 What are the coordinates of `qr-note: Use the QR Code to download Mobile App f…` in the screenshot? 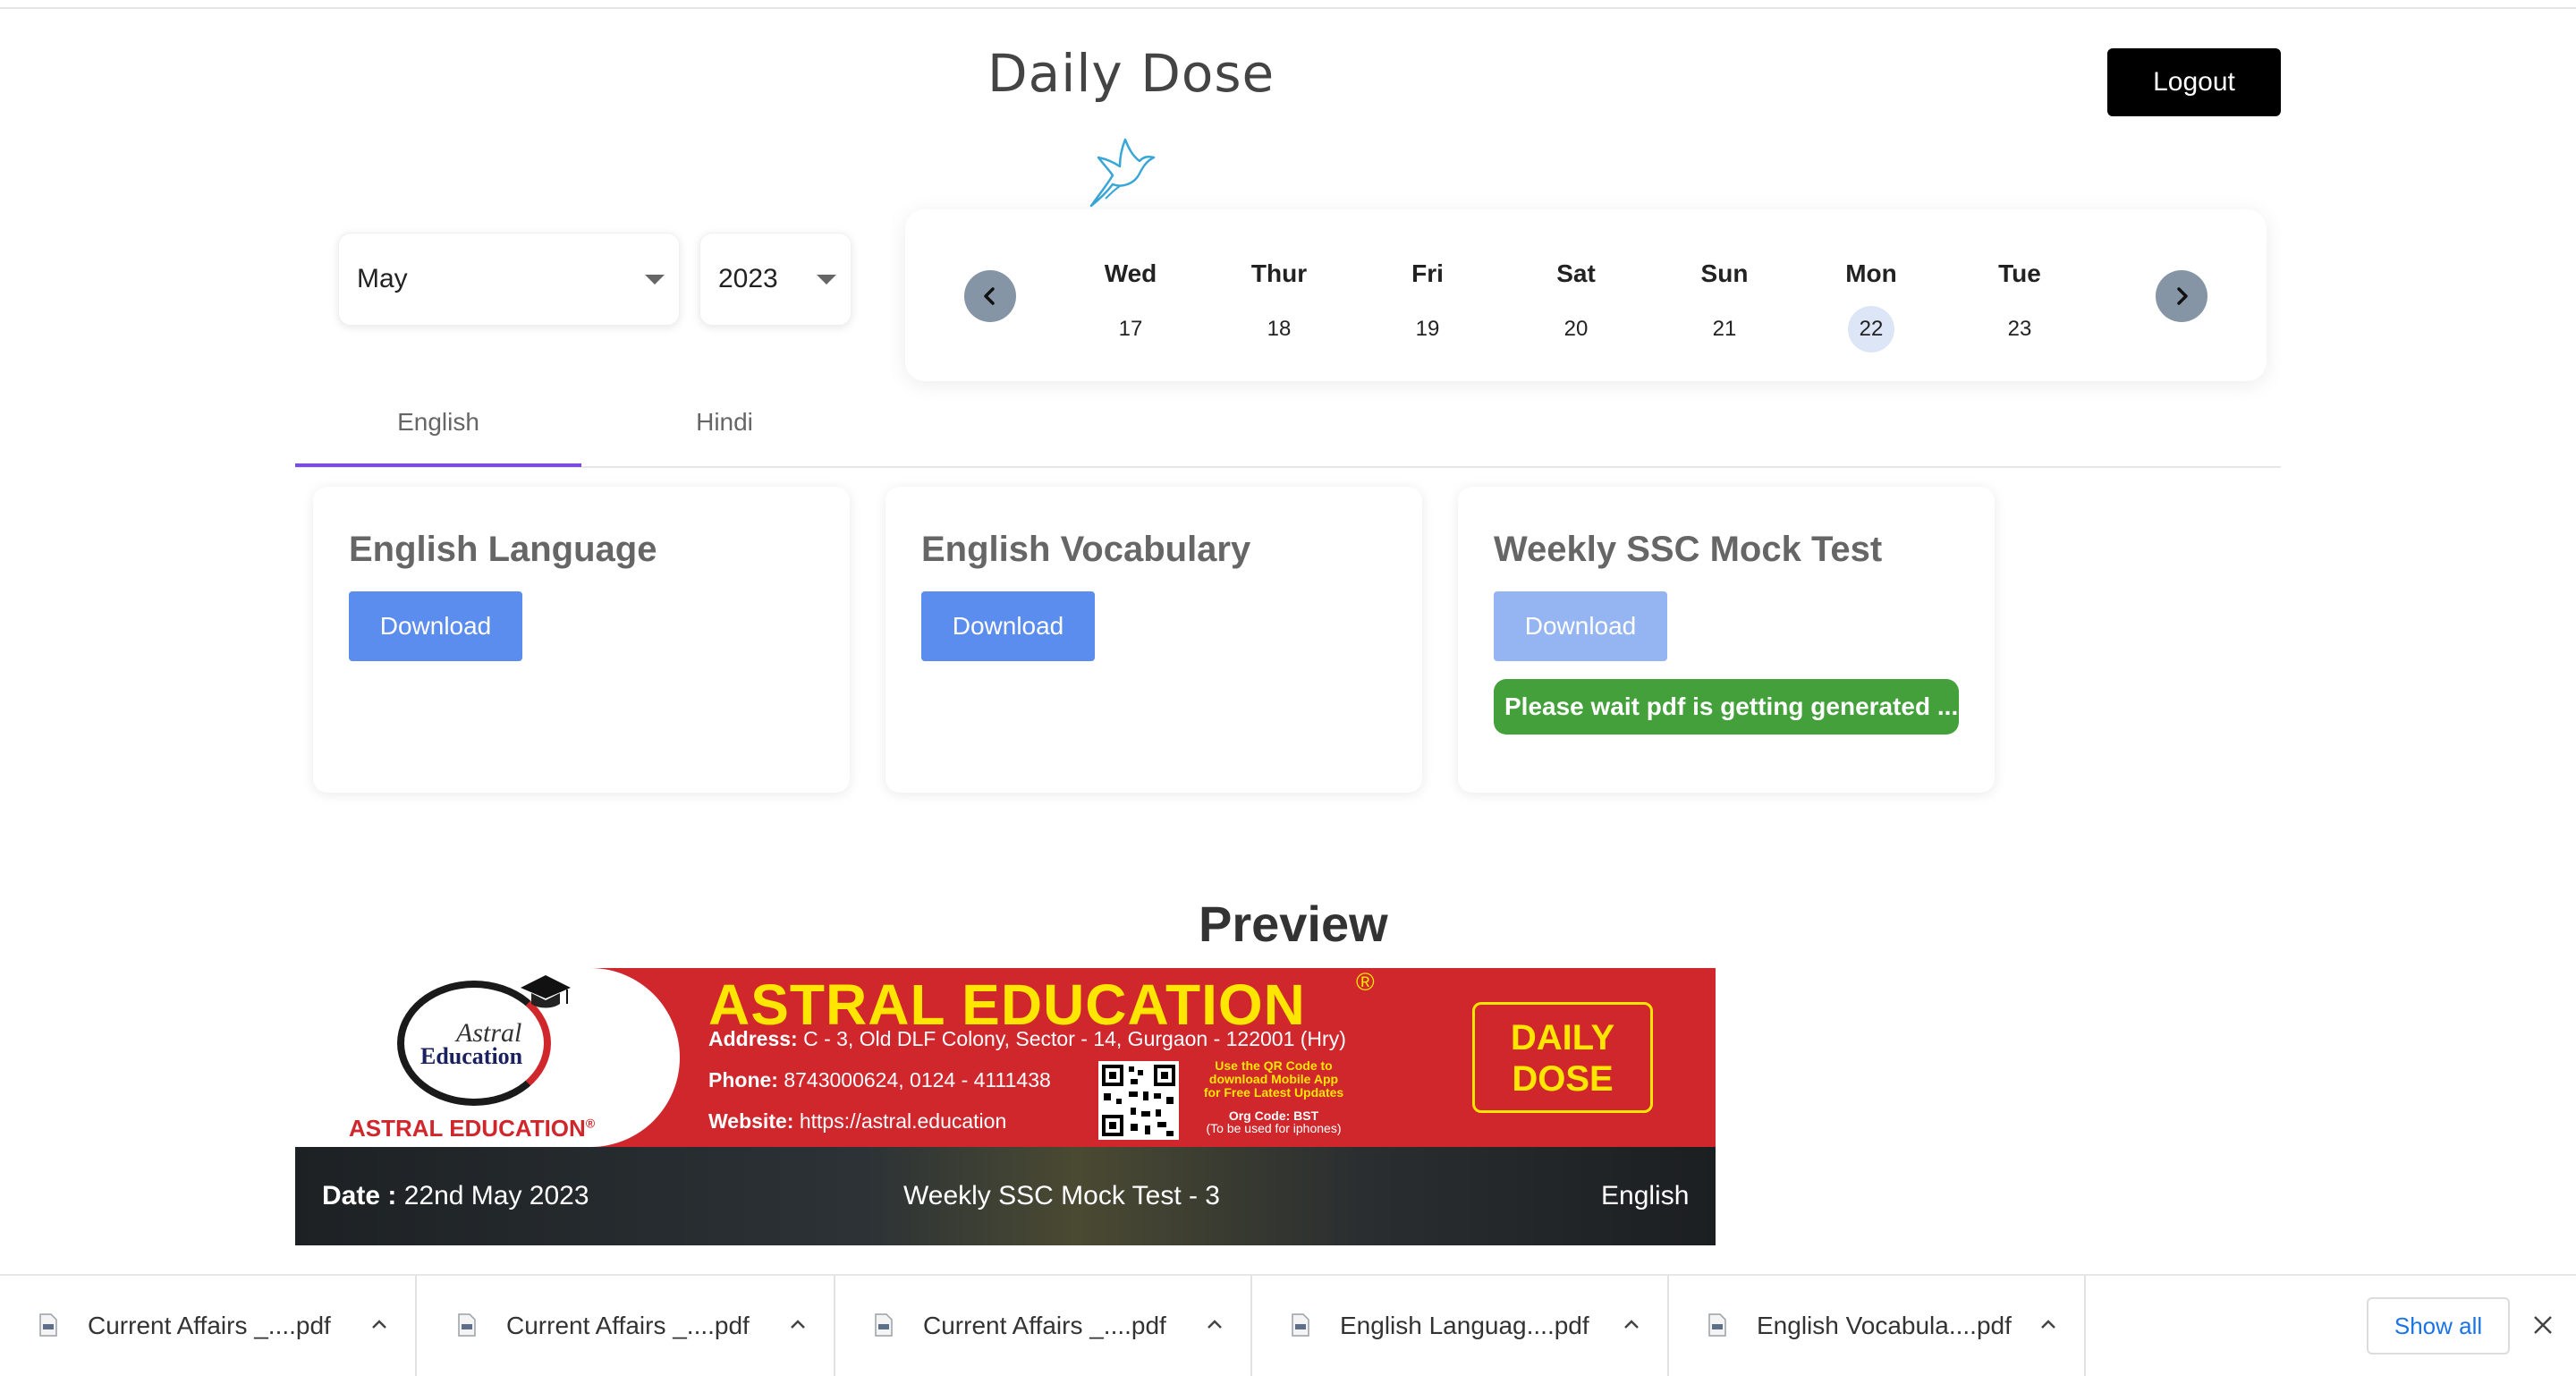 It's located at (1273, 1079).